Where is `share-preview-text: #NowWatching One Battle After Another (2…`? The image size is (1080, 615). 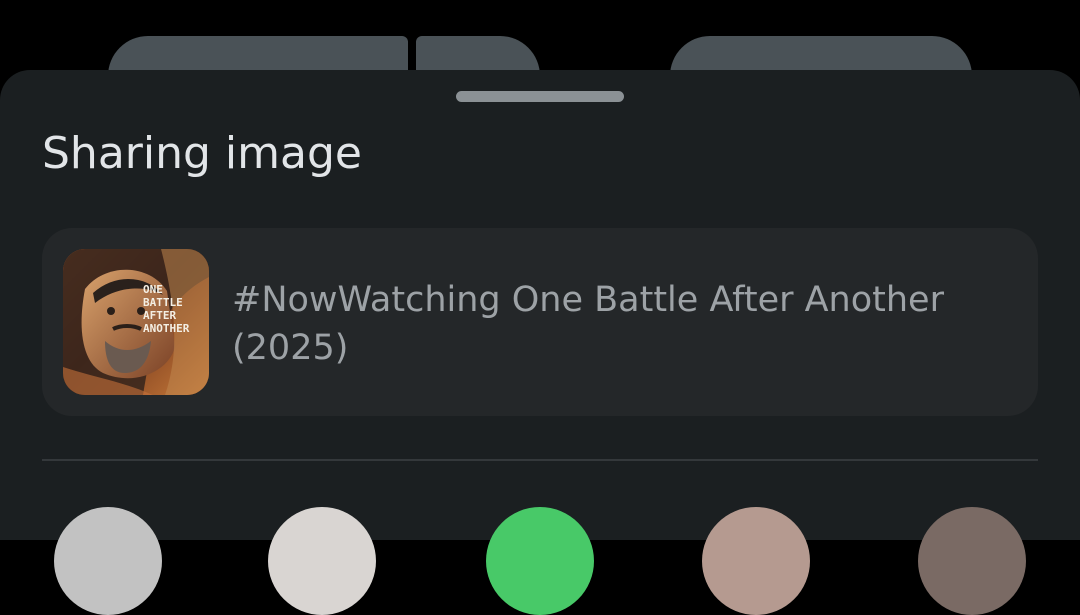
share-preview-text: #NowWatching One Battle After Another (2… is located at coordinates (588, 324).